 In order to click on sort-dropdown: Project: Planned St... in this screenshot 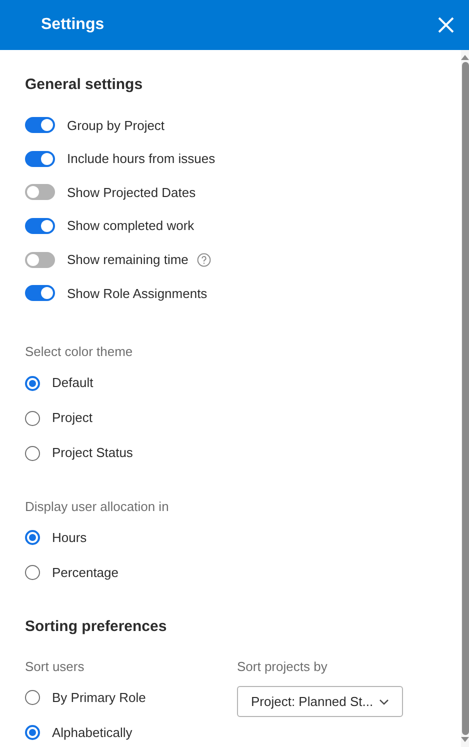, I will do `click(320, 702)`.